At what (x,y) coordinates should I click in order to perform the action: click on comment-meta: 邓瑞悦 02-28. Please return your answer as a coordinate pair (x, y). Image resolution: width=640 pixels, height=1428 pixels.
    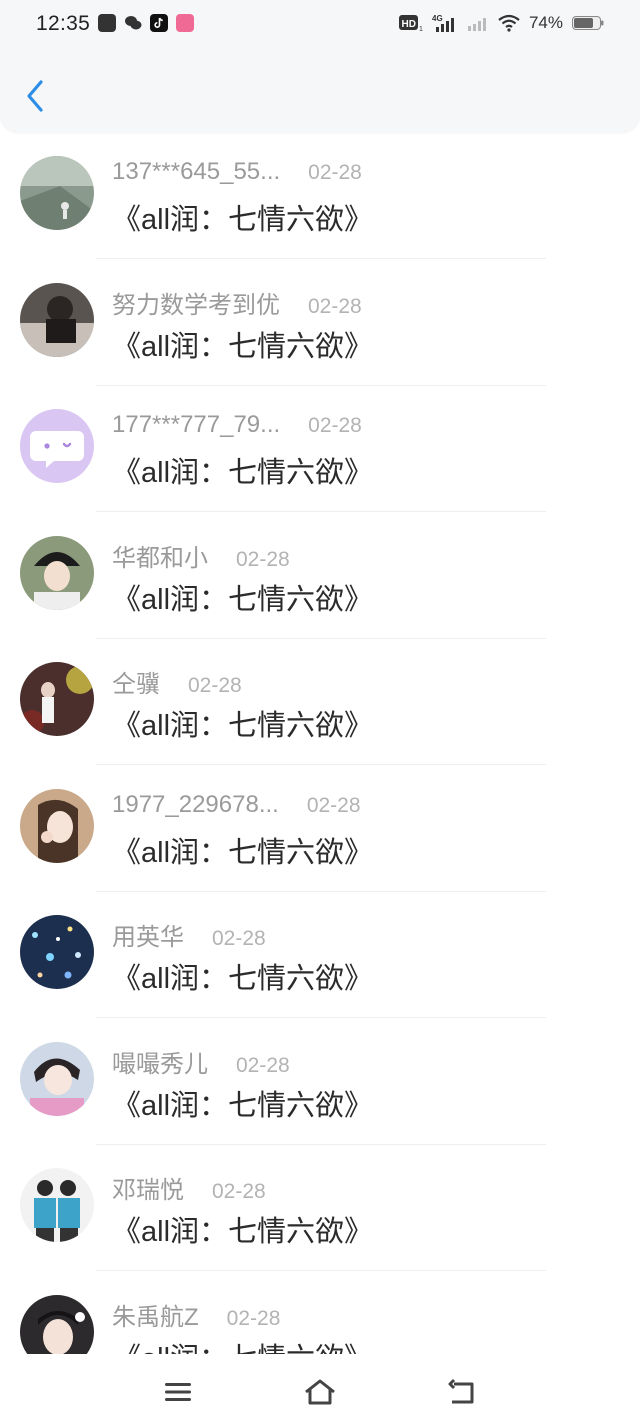
    Looking at the image, I should click on (189, 1187).